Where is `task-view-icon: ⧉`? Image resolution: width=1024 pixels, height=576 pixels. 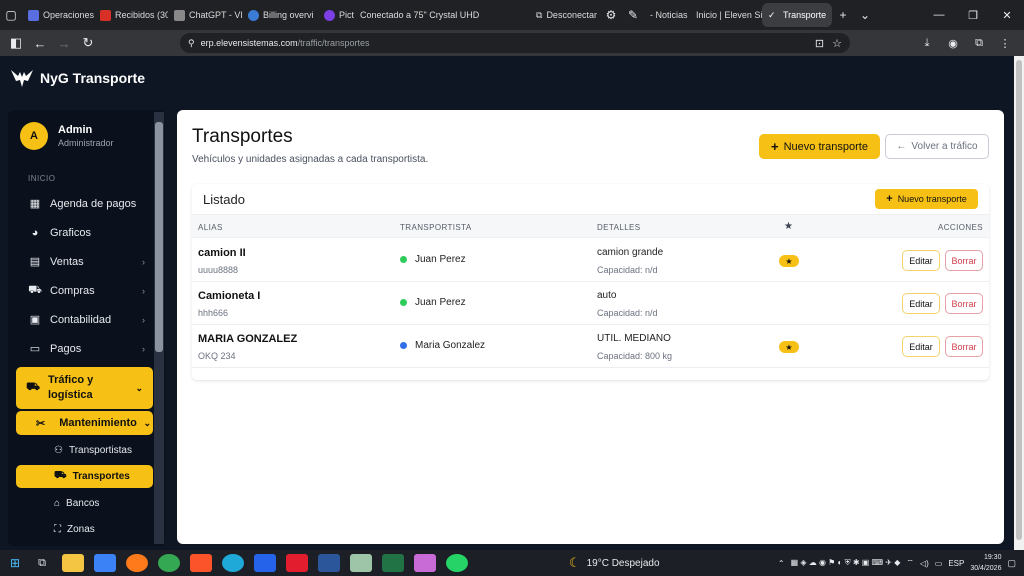
task-view-icon: ⧉ is located at coordinates (42, 563).